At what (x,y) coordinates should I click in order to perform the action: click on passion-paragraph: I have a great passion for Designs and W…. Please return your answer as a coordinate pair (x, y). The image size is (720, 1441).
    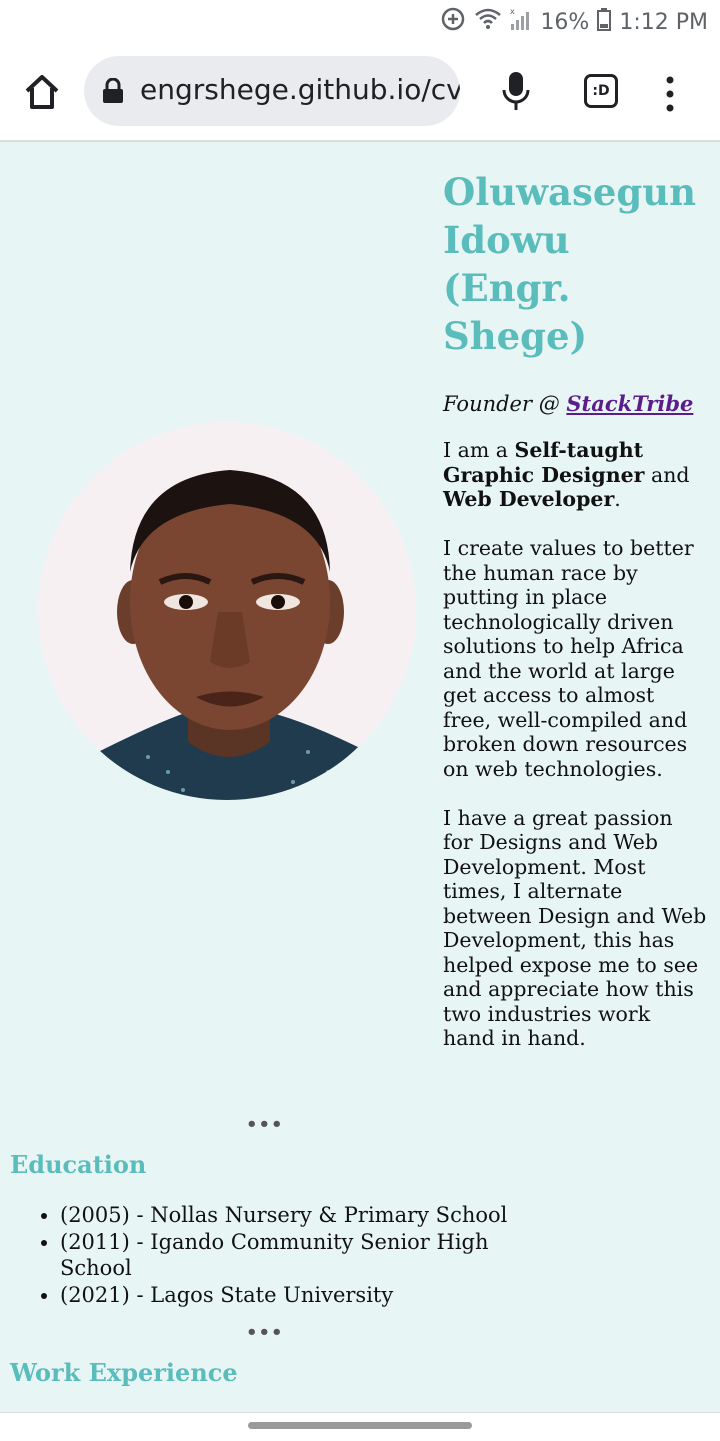
    Looking at the image, I should click on (575, 928).